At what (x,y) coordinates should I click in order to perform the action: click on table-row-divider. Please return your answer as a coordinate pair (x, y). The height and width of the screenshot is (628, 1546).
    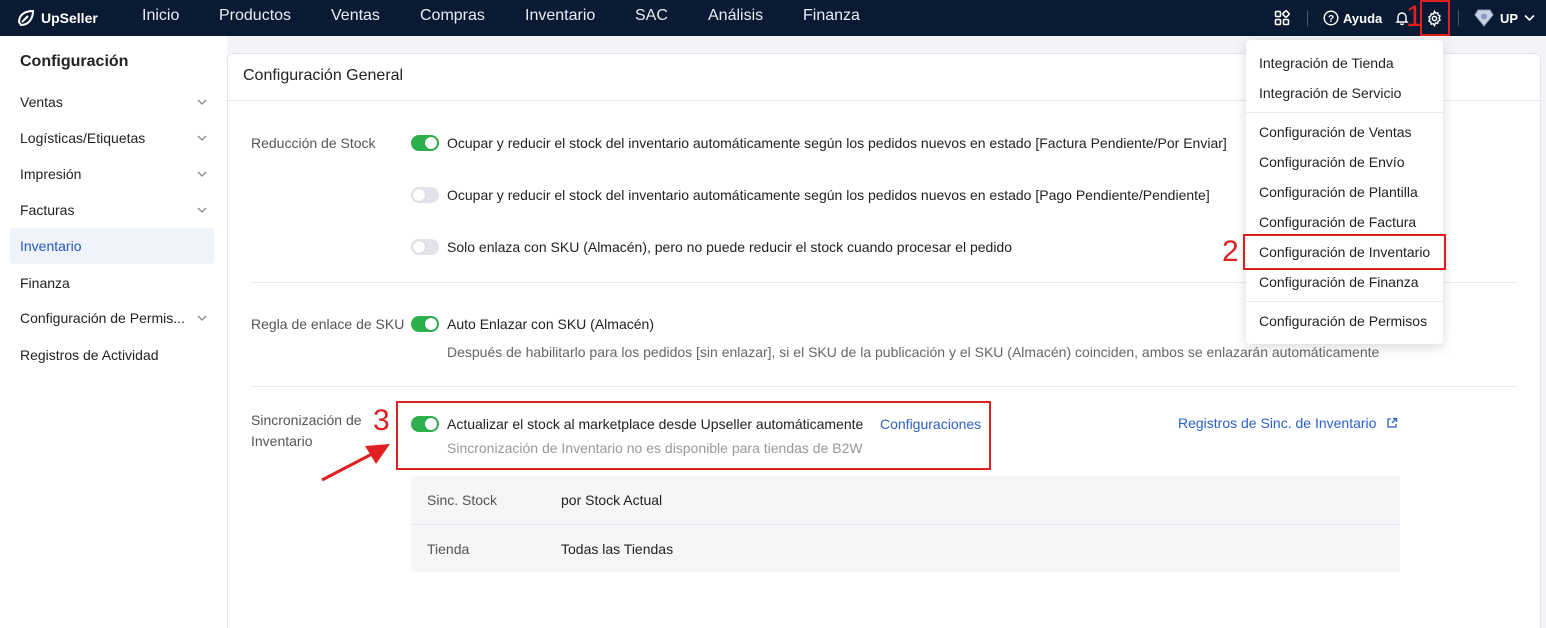
    Looking at the image, I should click on (905, 524).